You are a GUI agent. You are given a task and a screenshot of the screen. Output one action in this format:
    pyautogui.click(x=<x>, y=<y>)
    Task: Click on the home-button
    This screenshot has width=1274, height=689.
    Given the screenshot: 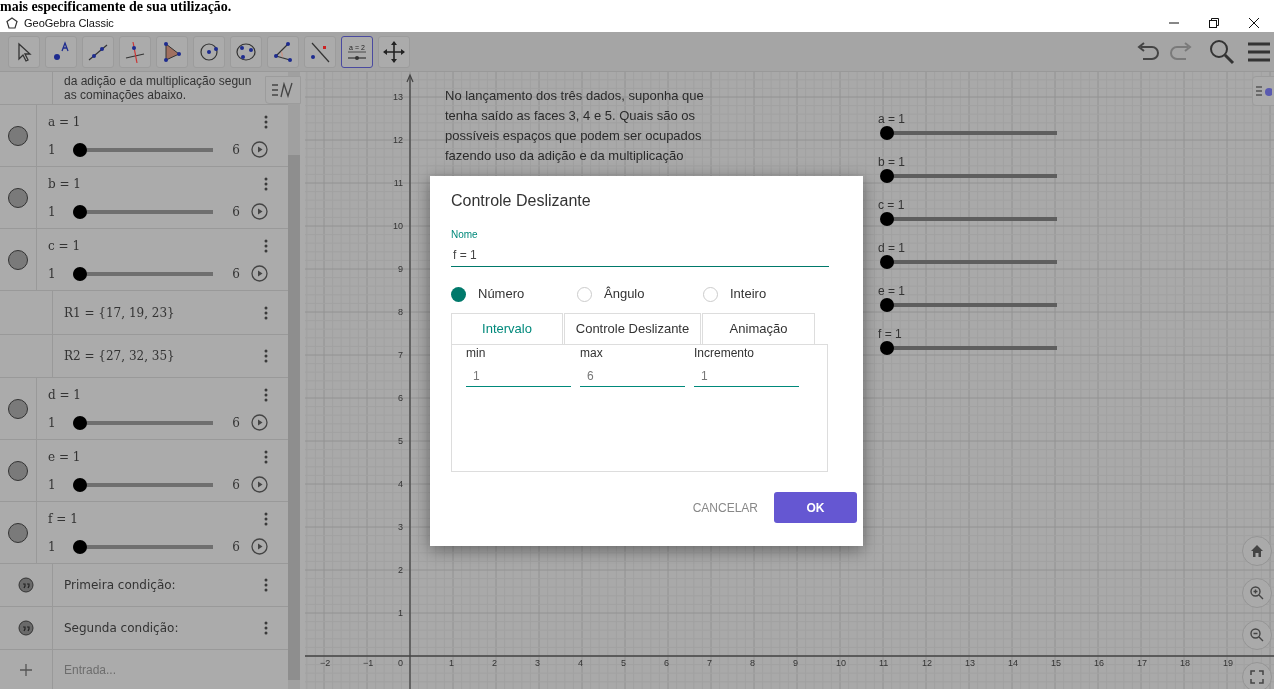 What is the action you would take?
    pyautogui.click(x=1257, y=551)
    